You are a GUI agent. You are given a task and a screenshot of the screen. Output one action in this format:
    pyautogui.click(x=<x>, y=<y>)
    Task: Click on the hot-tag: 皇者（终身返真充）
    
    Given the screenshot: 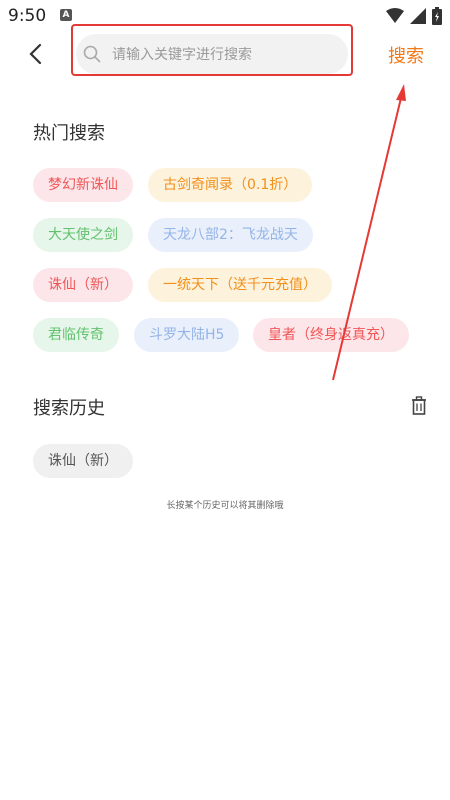 What is the action you would take?
    pyautogui.click(x=331, y=335)
    